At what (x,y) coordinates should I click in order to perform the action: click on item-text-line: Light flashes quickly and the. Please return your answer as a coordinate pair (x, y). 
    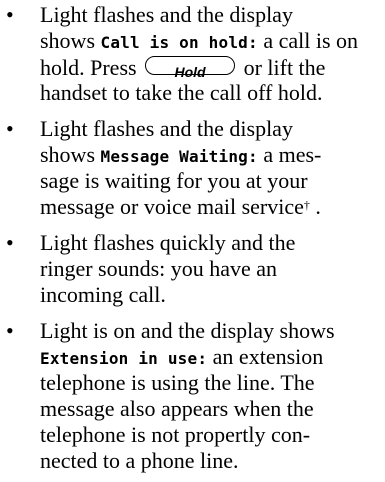
    Looking at the image, I should click on (168, 242).